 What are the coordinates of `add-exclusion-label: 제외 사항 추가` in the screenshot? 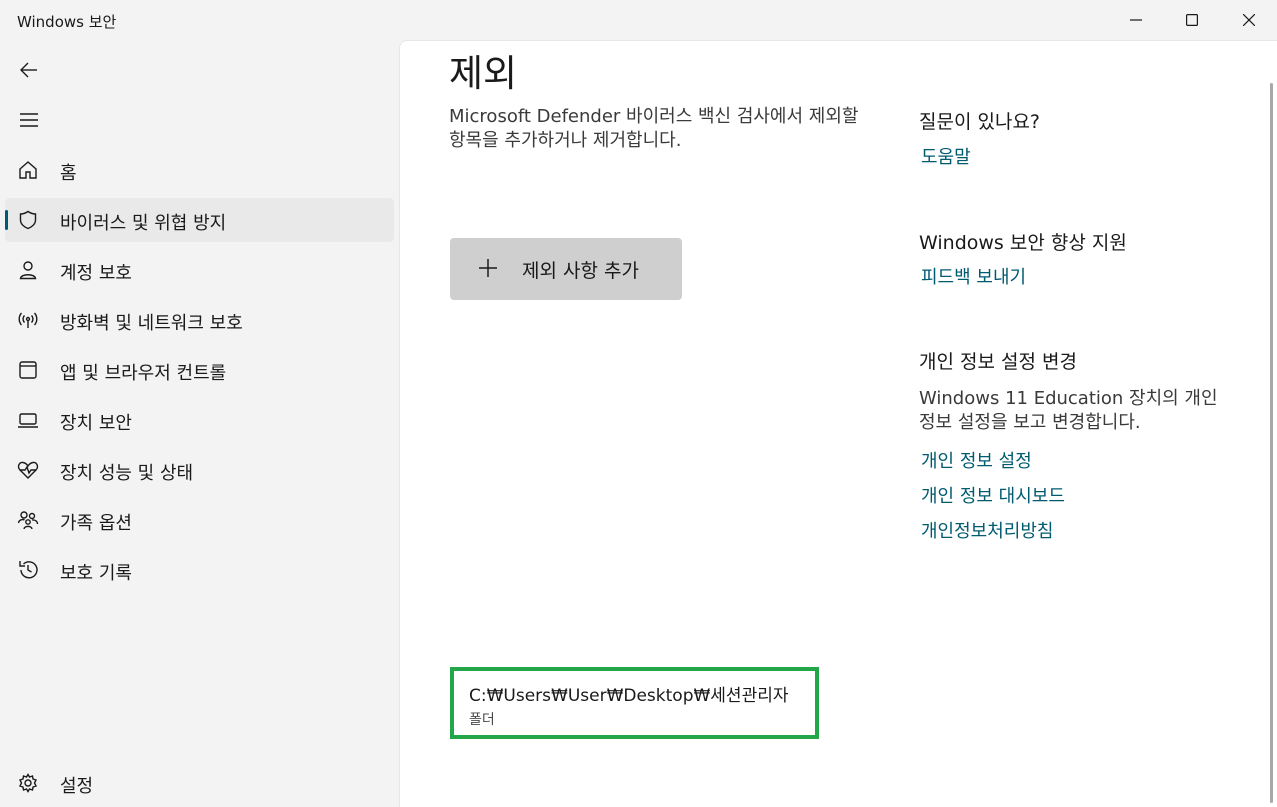 It's located at (580, 271).